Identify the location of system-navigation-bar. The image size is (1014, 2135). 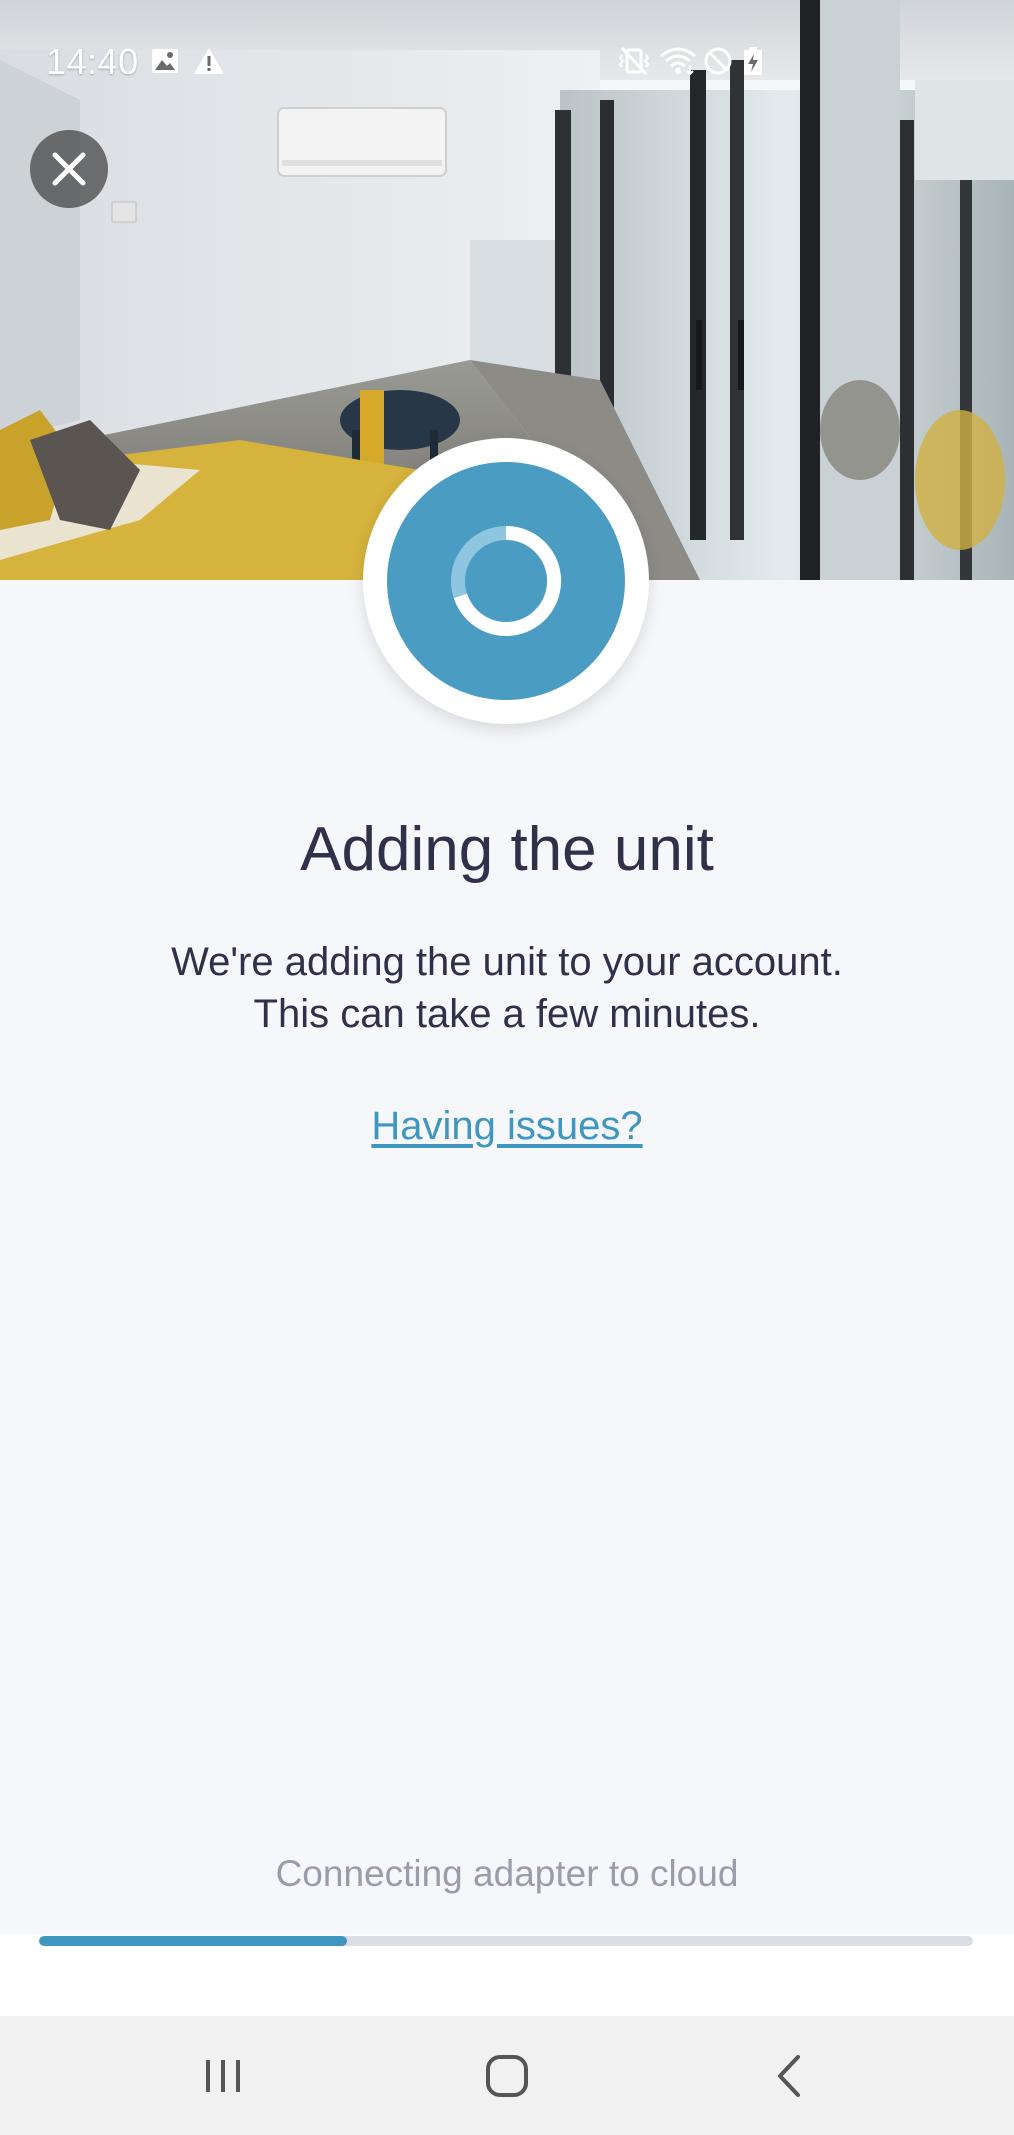
(507, 2075).